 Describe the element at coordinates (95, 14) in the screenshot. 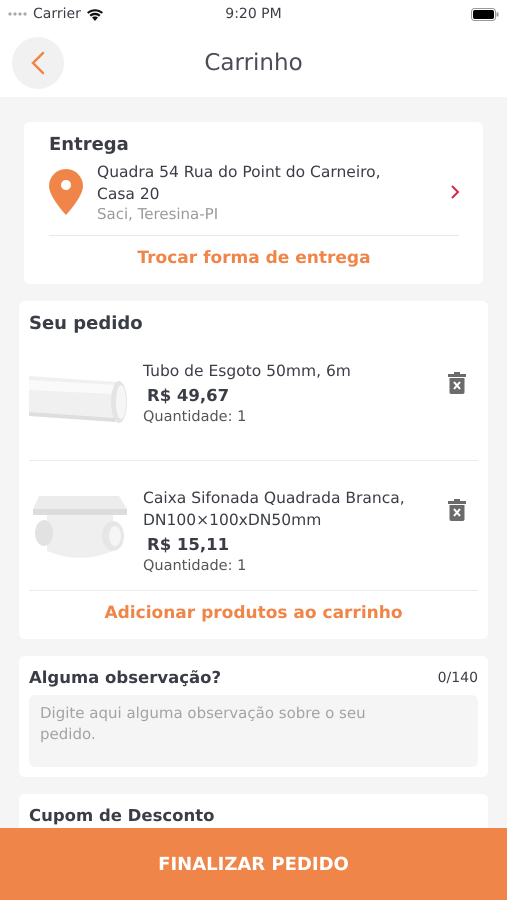

I see `wifi-icon` at that location.